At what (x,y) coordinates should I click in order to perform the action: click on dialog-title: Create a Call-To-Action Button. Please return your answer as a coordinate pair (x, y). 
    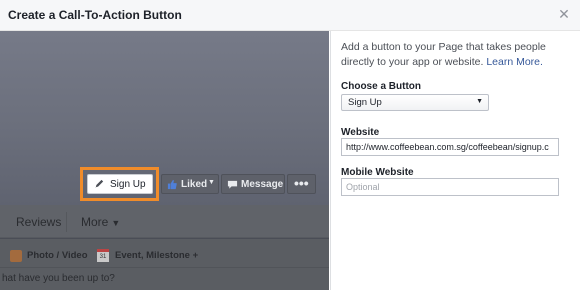
    Looking at the image, I should click on (95, 15).